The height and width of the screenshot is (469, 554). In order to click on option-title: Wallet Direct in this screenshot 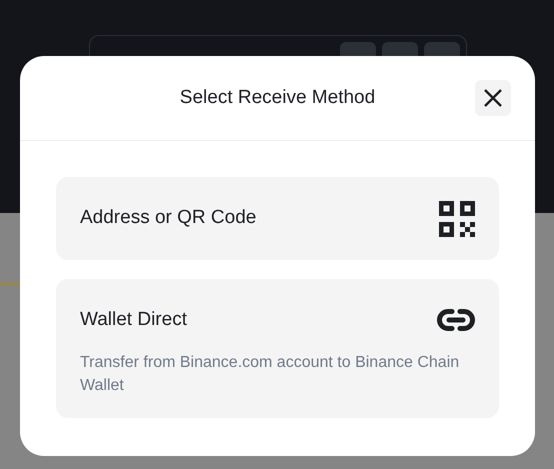, I will do `click(133, 320)`.